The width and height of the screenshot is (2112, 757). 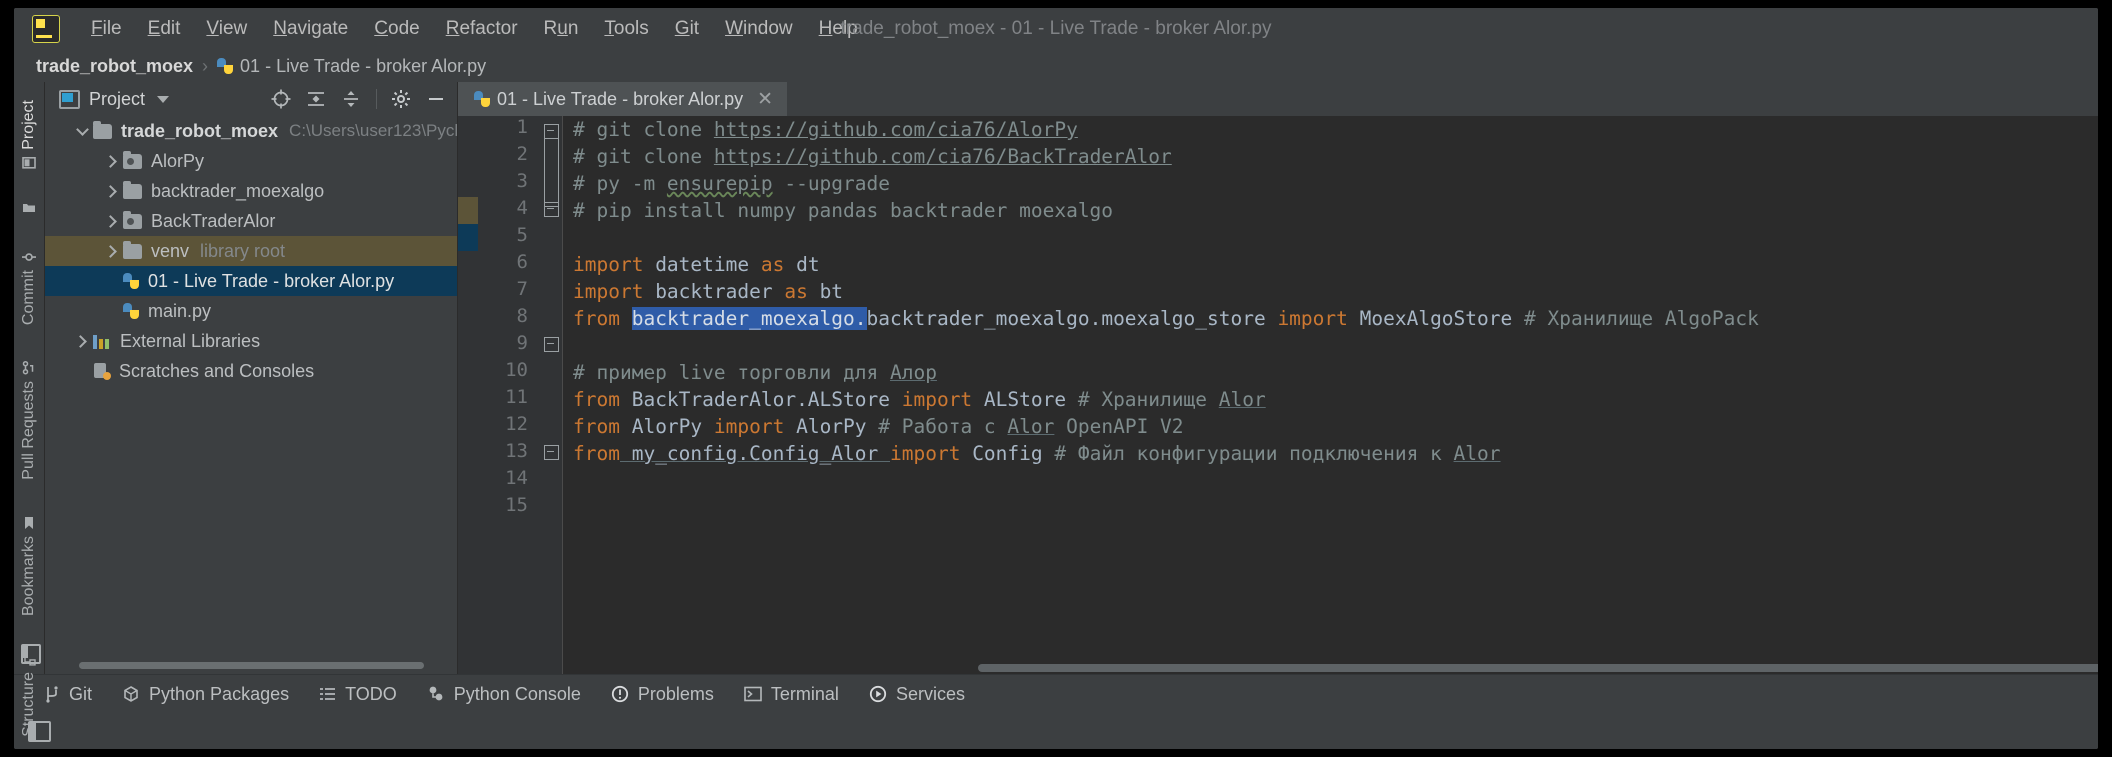 I want to click on menu-run: Run, so click(x=561, y=29).